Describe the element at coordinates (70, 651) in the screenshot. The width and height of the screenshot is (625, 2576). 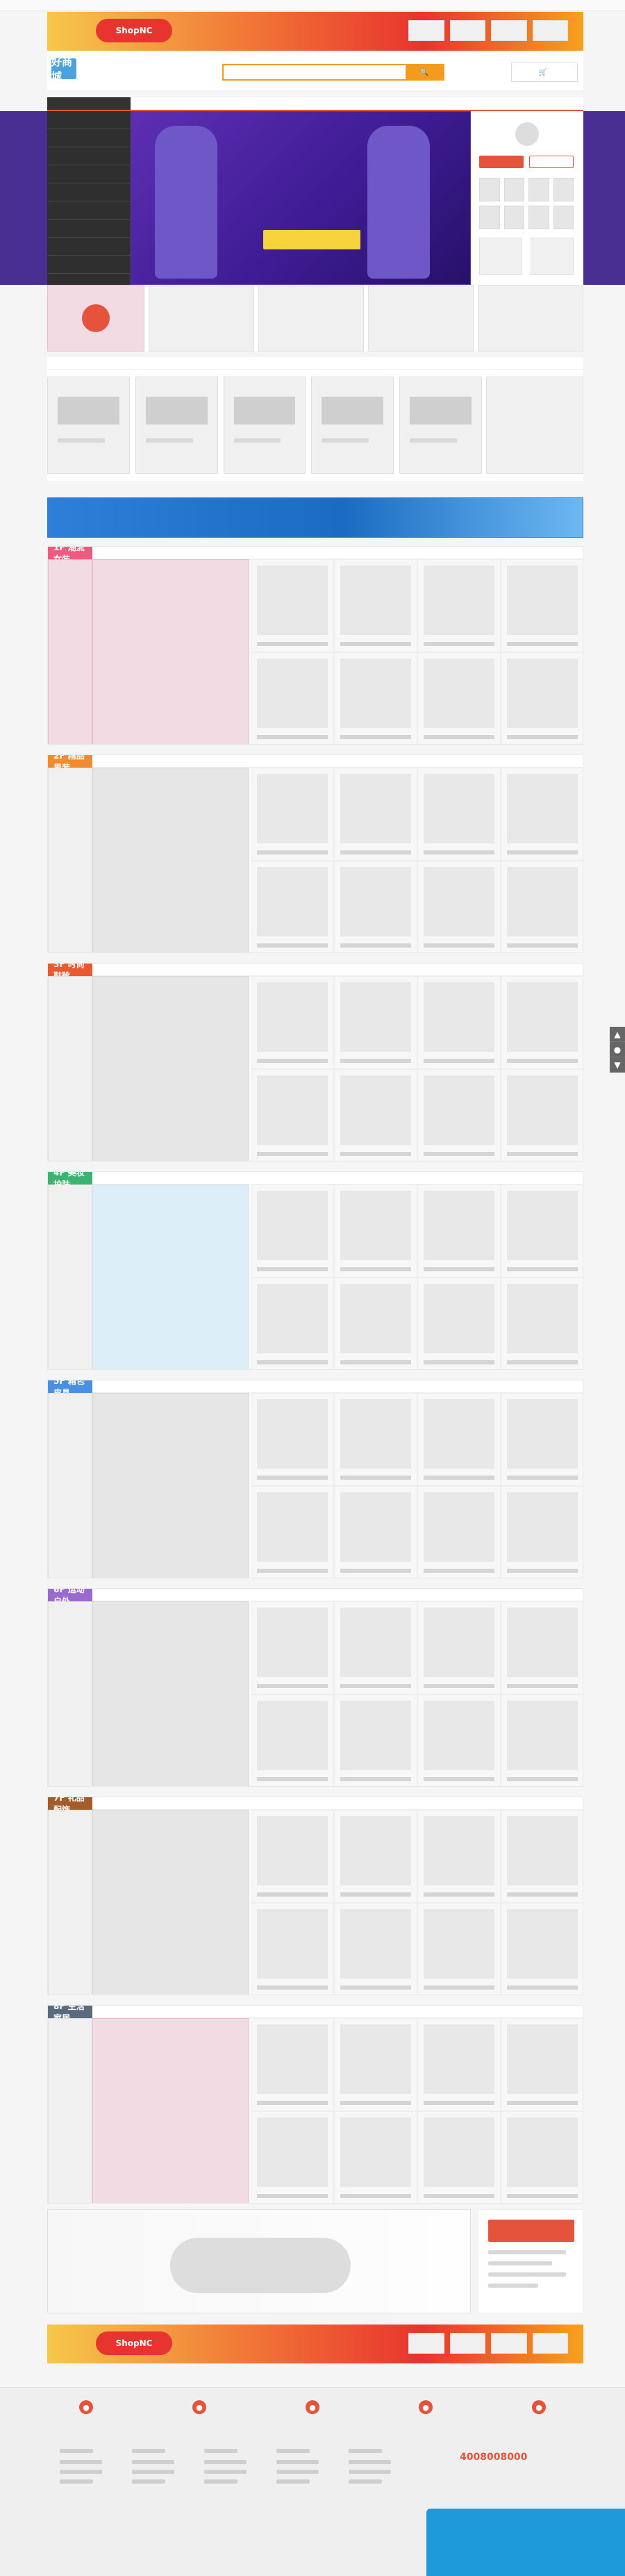
I see `floor-1-left-panel` at that location.